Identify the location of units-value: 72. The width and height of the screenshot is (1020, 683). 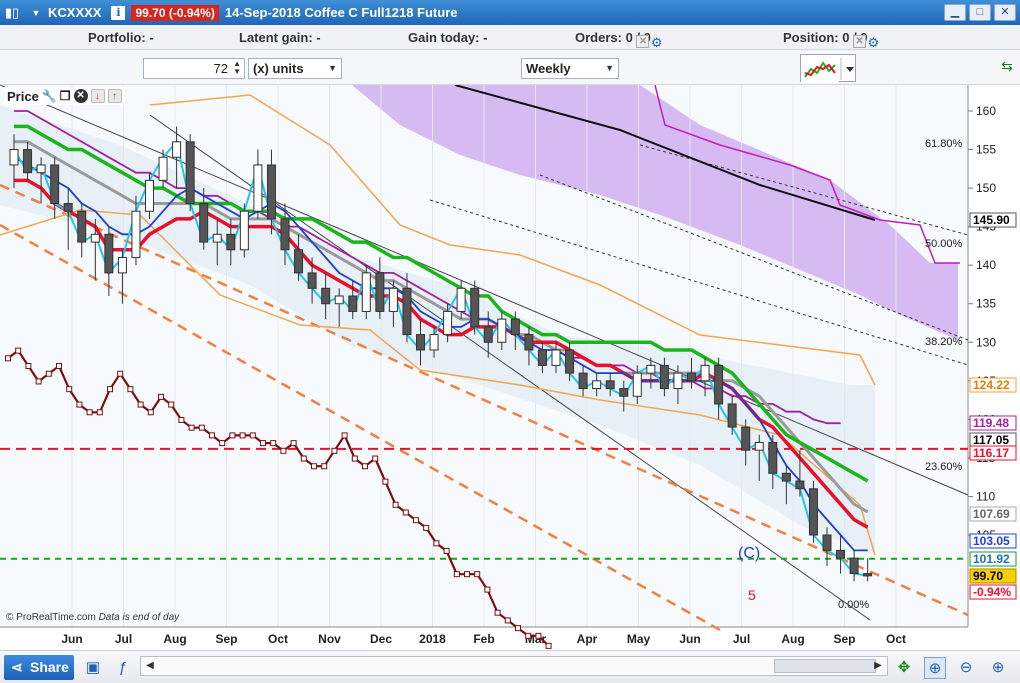
(220, 68).